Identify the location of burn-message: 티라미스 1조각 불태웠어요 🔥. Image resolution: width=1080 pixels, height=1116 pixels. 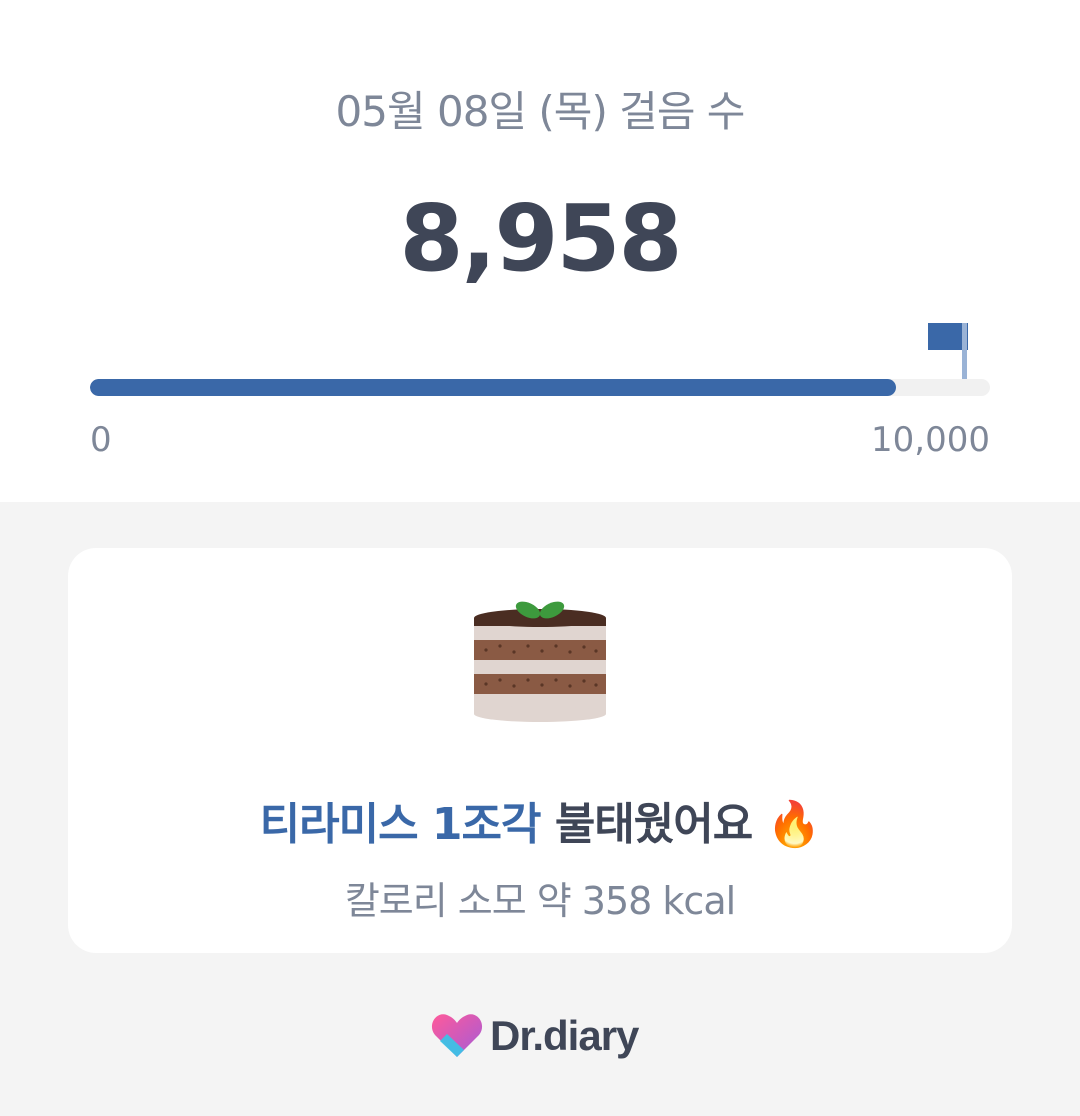
(540, 820).